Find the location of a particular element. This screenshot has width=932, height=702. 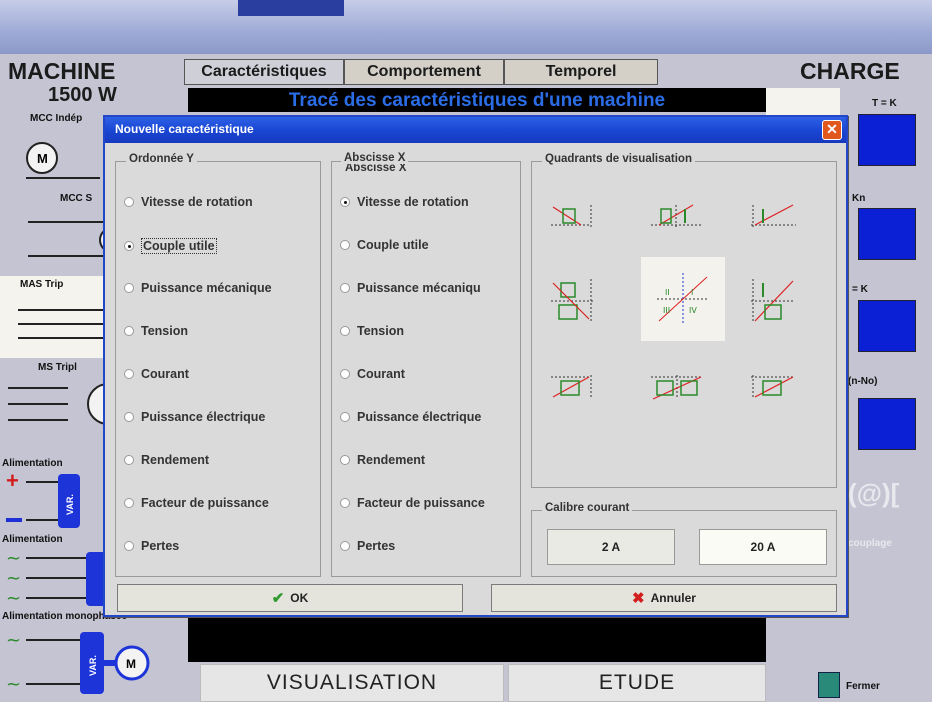

left-item-mcc-s: MCC S is located at coordinates (76, 198).